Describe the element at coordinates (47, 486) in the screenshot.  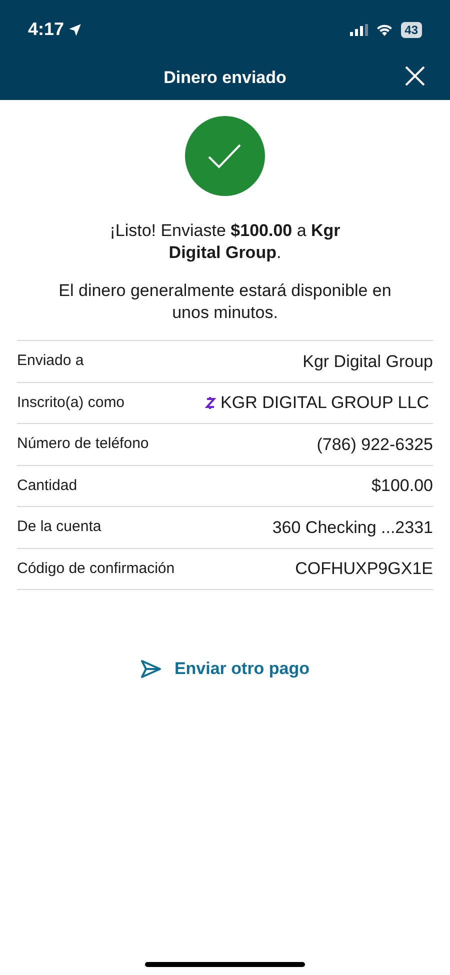
I see `detail-label: Cantidad` at that location.